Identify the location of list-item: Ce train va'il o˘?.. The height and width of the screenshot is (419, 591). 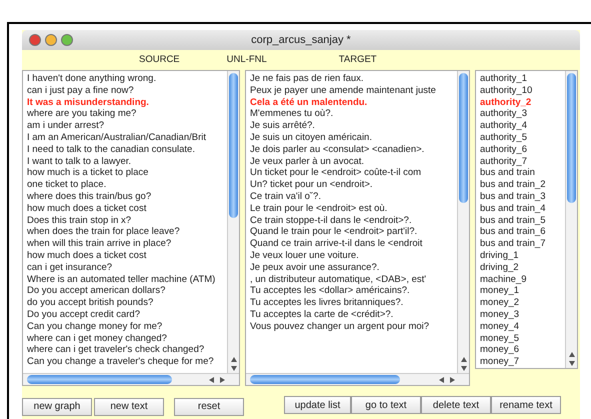
(353, 196).